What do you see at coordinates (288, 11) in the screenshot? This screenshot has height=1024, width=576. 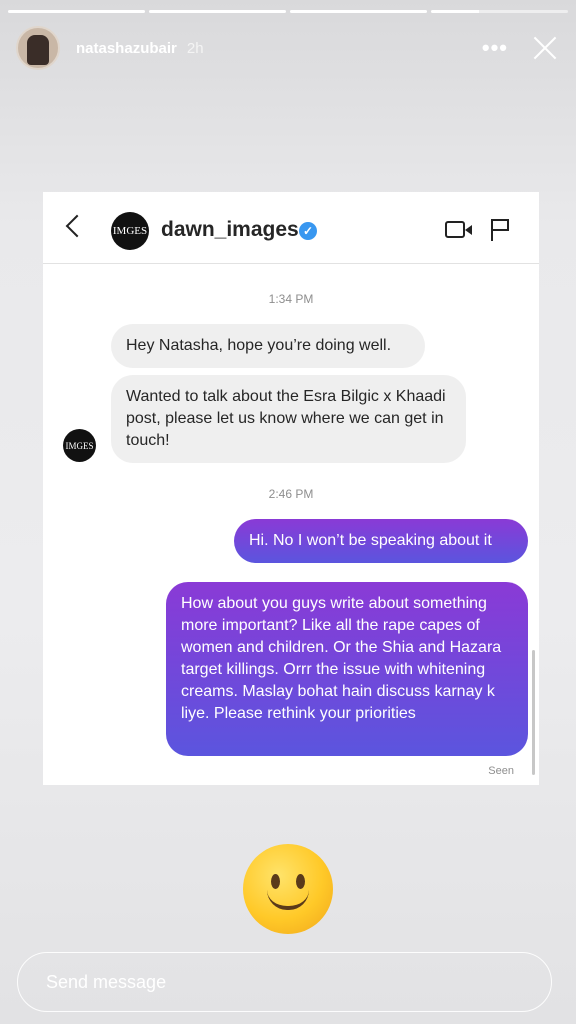 I see `story-progress-bar` at bounding box center [288, 11].